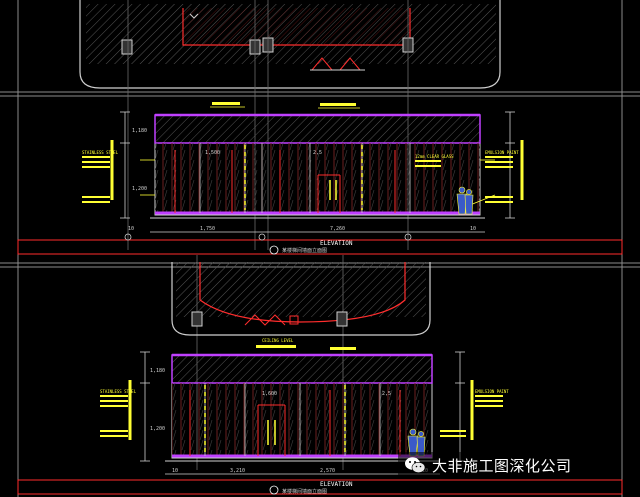 This screenshot has height=497, width=640. What do you see at coordinates (269, 394) in the screenshot?
I see `lower-dim-top-1: 1,600` at bounding box center [269, 394].